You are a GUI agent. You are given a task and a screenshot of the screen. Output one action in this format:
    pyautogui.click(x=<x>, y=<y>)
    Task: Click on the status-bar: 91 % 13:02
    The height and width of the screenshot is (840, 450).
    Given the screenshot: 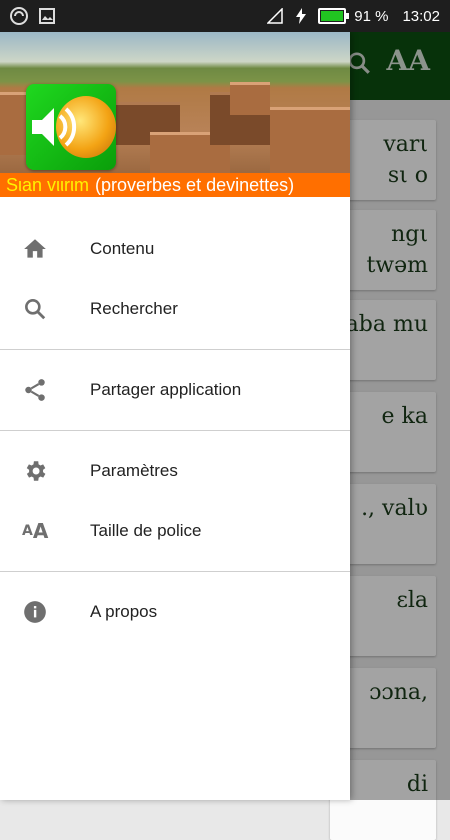 What is the action you would take?
    pyautogui.click(x=225, y=16)
    